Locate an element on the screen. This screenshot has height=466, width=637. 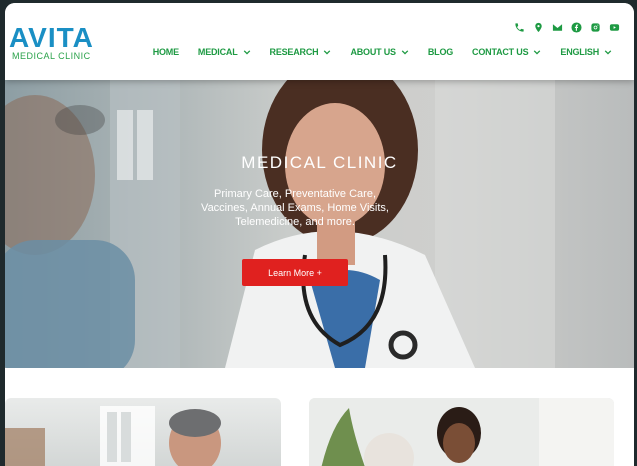
card-photo-visit is located at coordinates (461, 432).